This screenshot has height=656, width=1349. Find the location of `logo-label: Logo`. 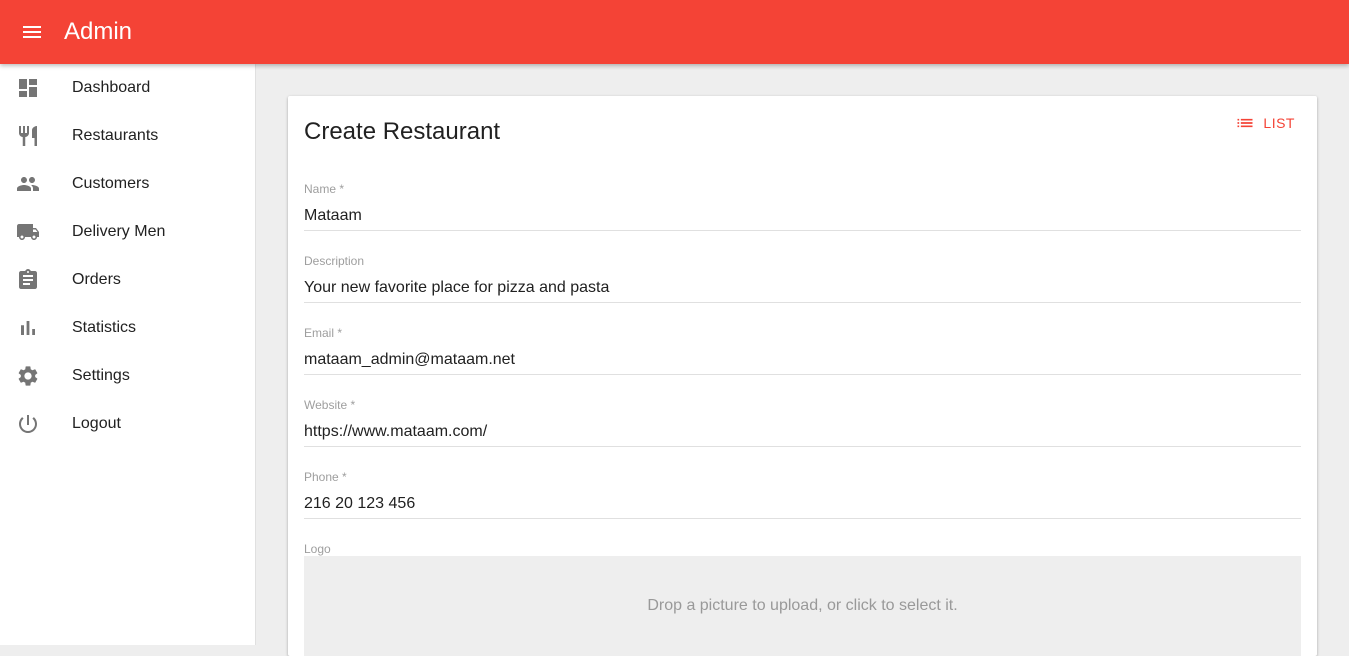

logo-label: Logo is located at coordinates (317, 549).